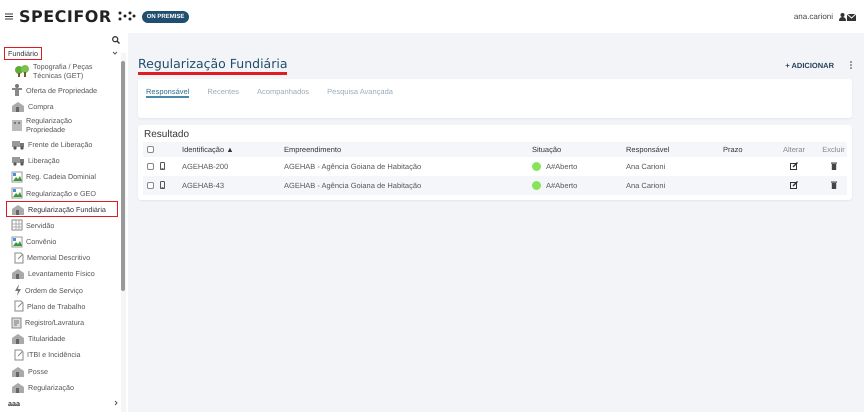 The image size is (864, 412). What do you see at coordinates (17, 225) in the screenshot?
I see `grid-icon` at bounding box center [17, 225].